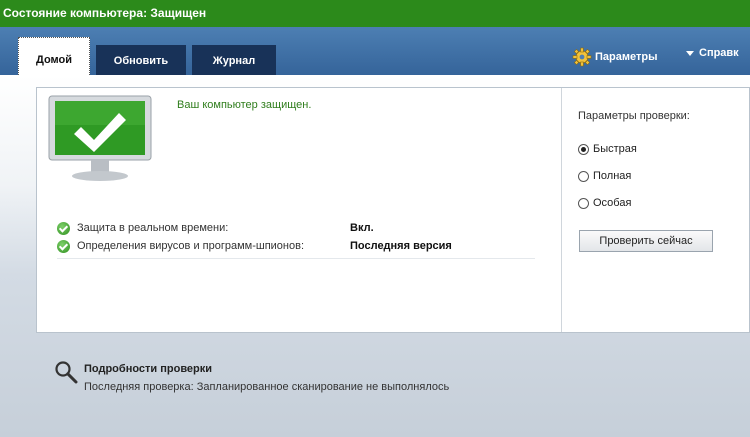  Describe the element at coordinates (234, 60) in the screenshot. I see `tab-history: Журнал` at that location.